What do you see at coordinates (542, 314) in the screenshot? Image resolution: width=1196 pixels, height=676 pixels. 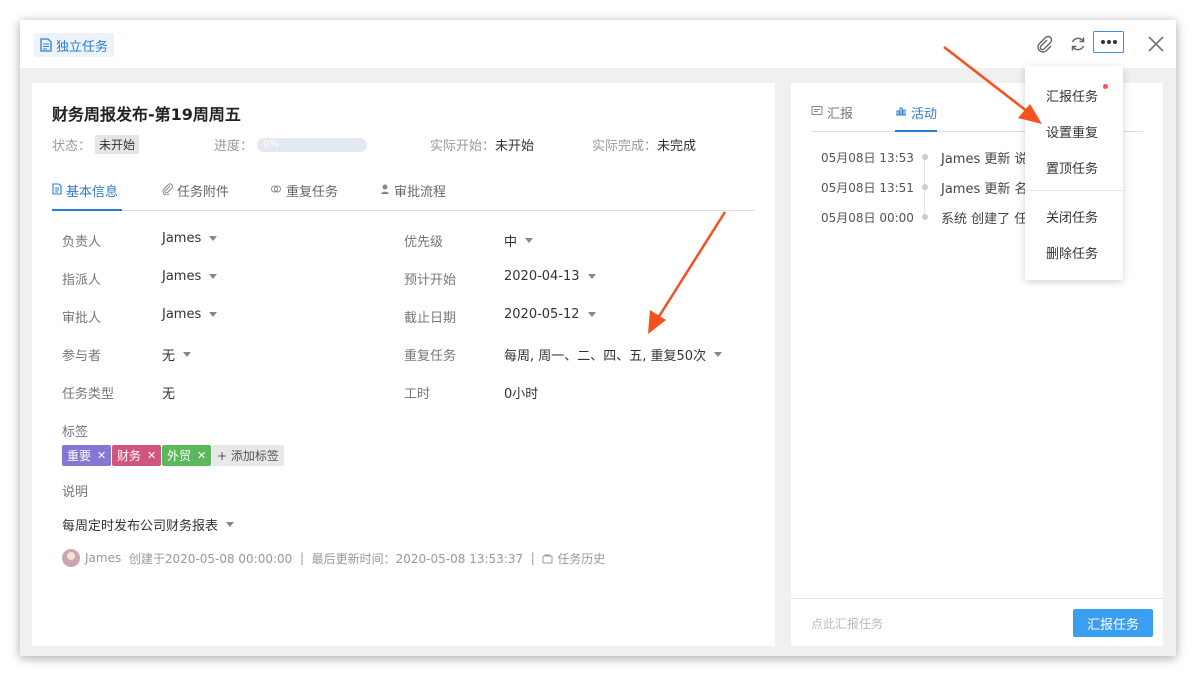 I see `deadline-value: 2020-05-12` at bounding box center [542, 314].